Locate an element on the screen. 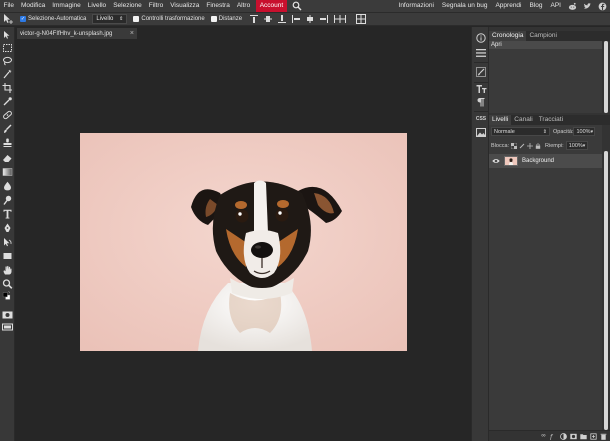 This screenshot has width=610, height=441. transform-controls-checkbox: Controlli trasformazione is located at coordinates (169, 19).